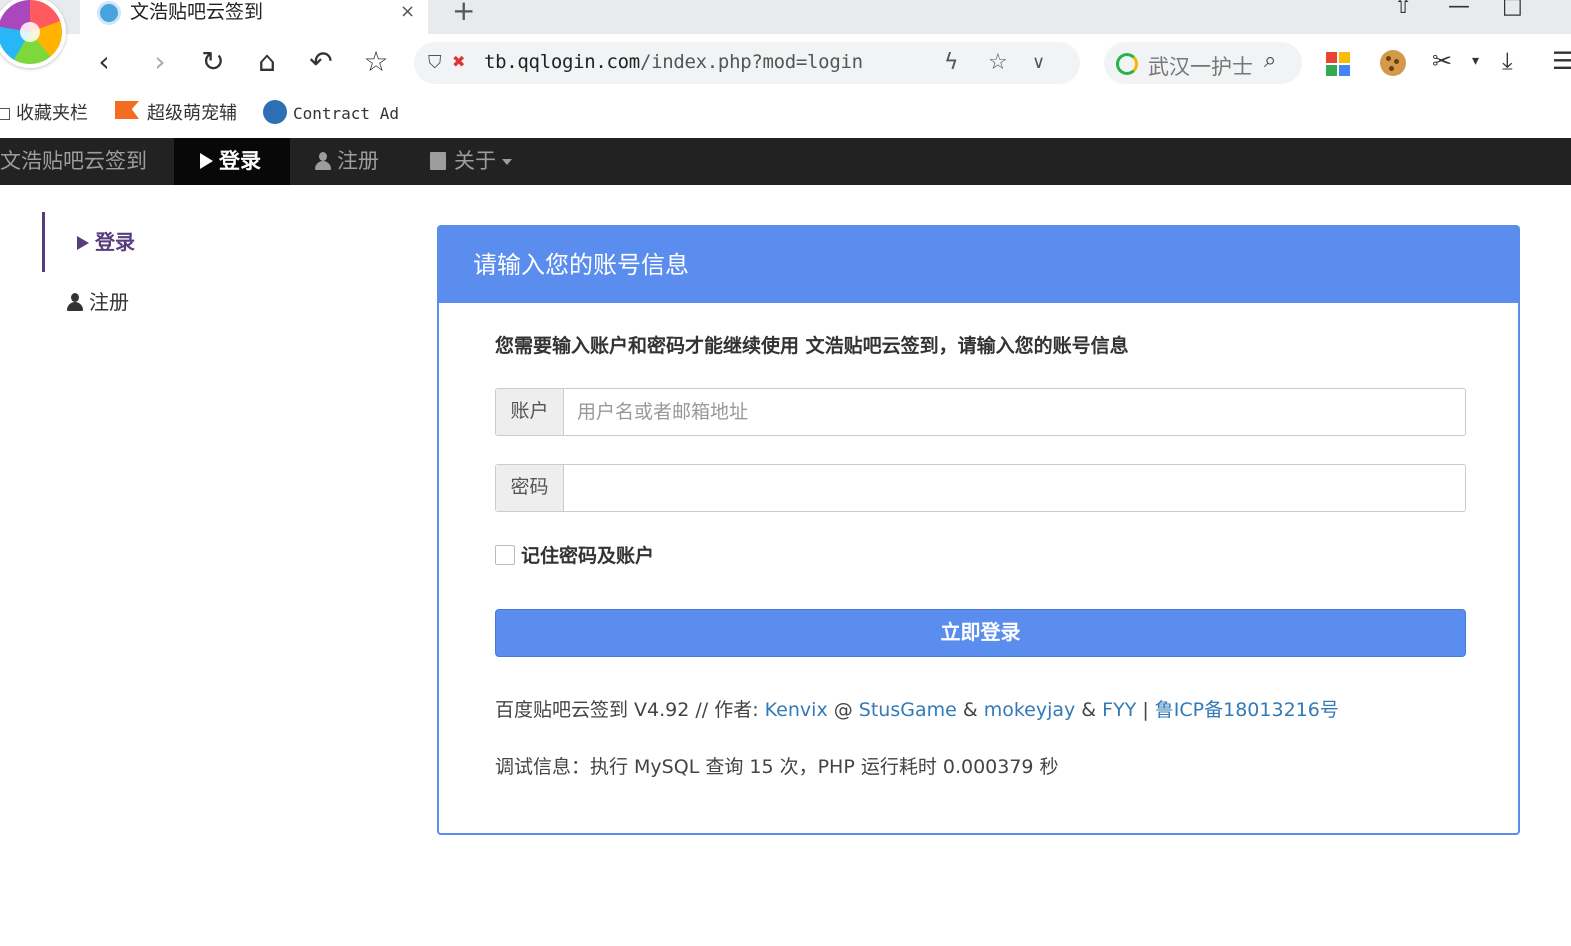  What do you see at coordinates (1247, 710) in the screenshot?
I see `icp-link: 鲁ICP备18013216号` at bounding box center [1247, 710].